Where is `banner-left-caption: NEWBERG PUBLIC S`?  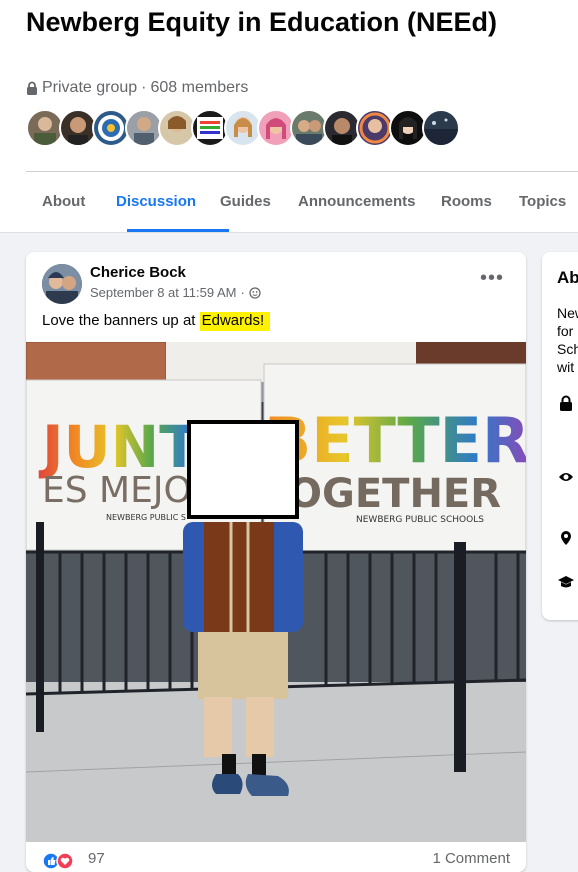 banner-left-caption: NEWBERG PUBLIC S is located at coordinates (146, 517).